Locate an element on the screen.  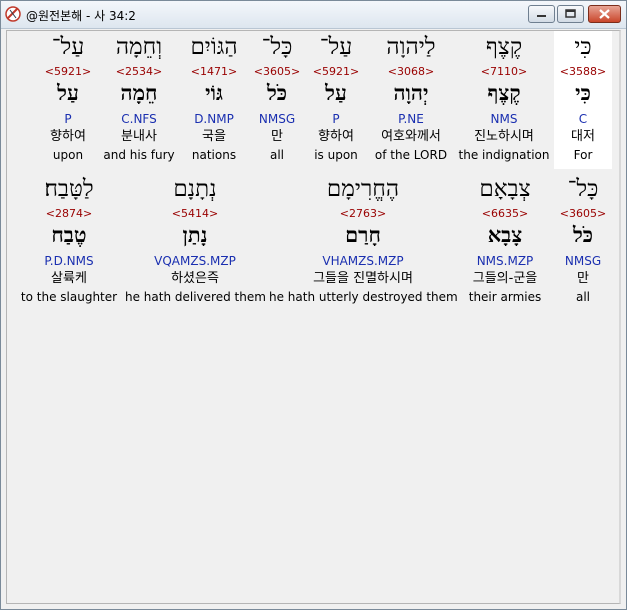
bible-app-icon is located at coordinates (13, 14).